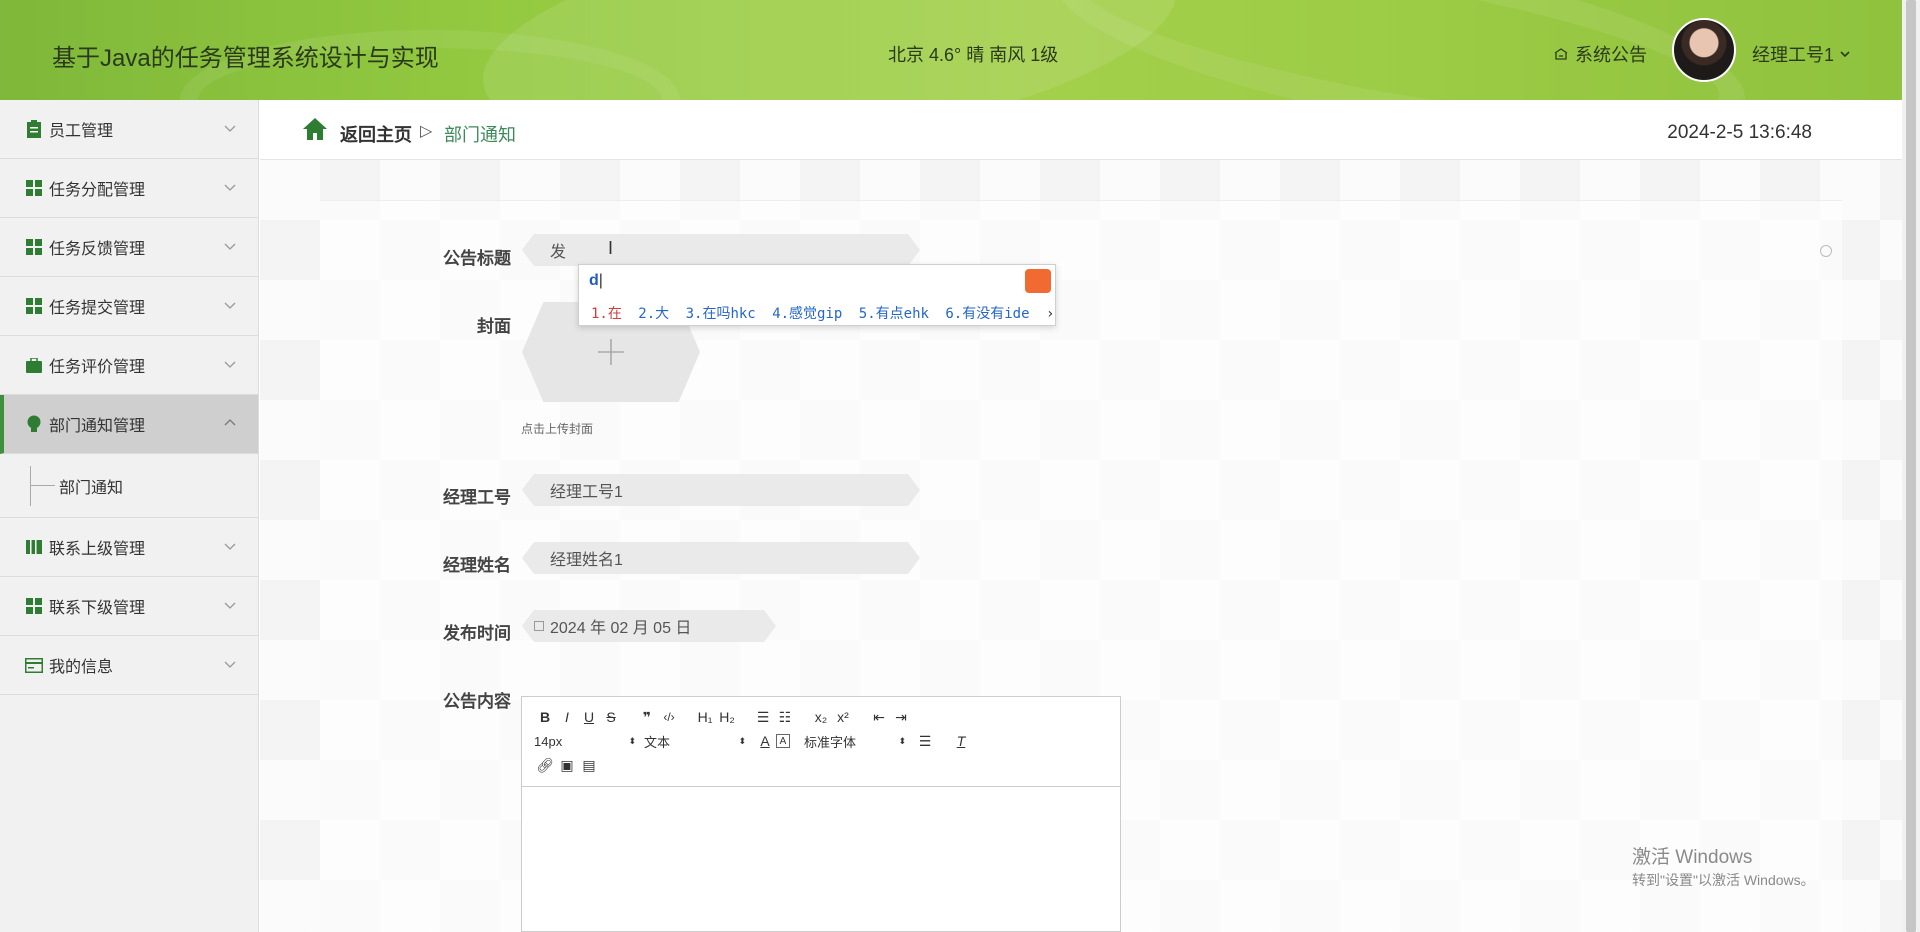 This screenshot has width=1920, height=932. Describe the element at coordinates (567, 765) in the screenshot. I see `image-icon: ▣` at that location.